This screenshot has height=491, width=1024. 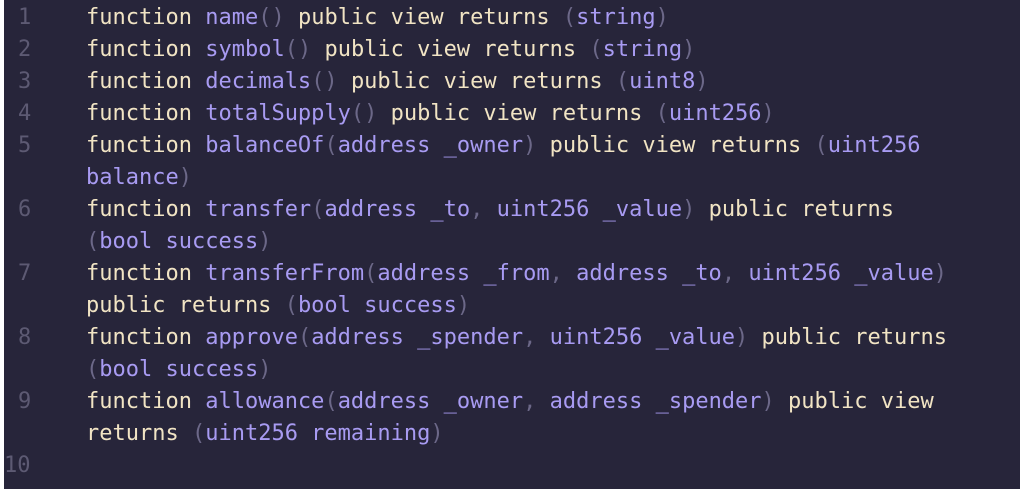 What do you see at coordinates (861, 401) in the screenshot?
I see `code-token: public view` at bounding box center [861, 401].